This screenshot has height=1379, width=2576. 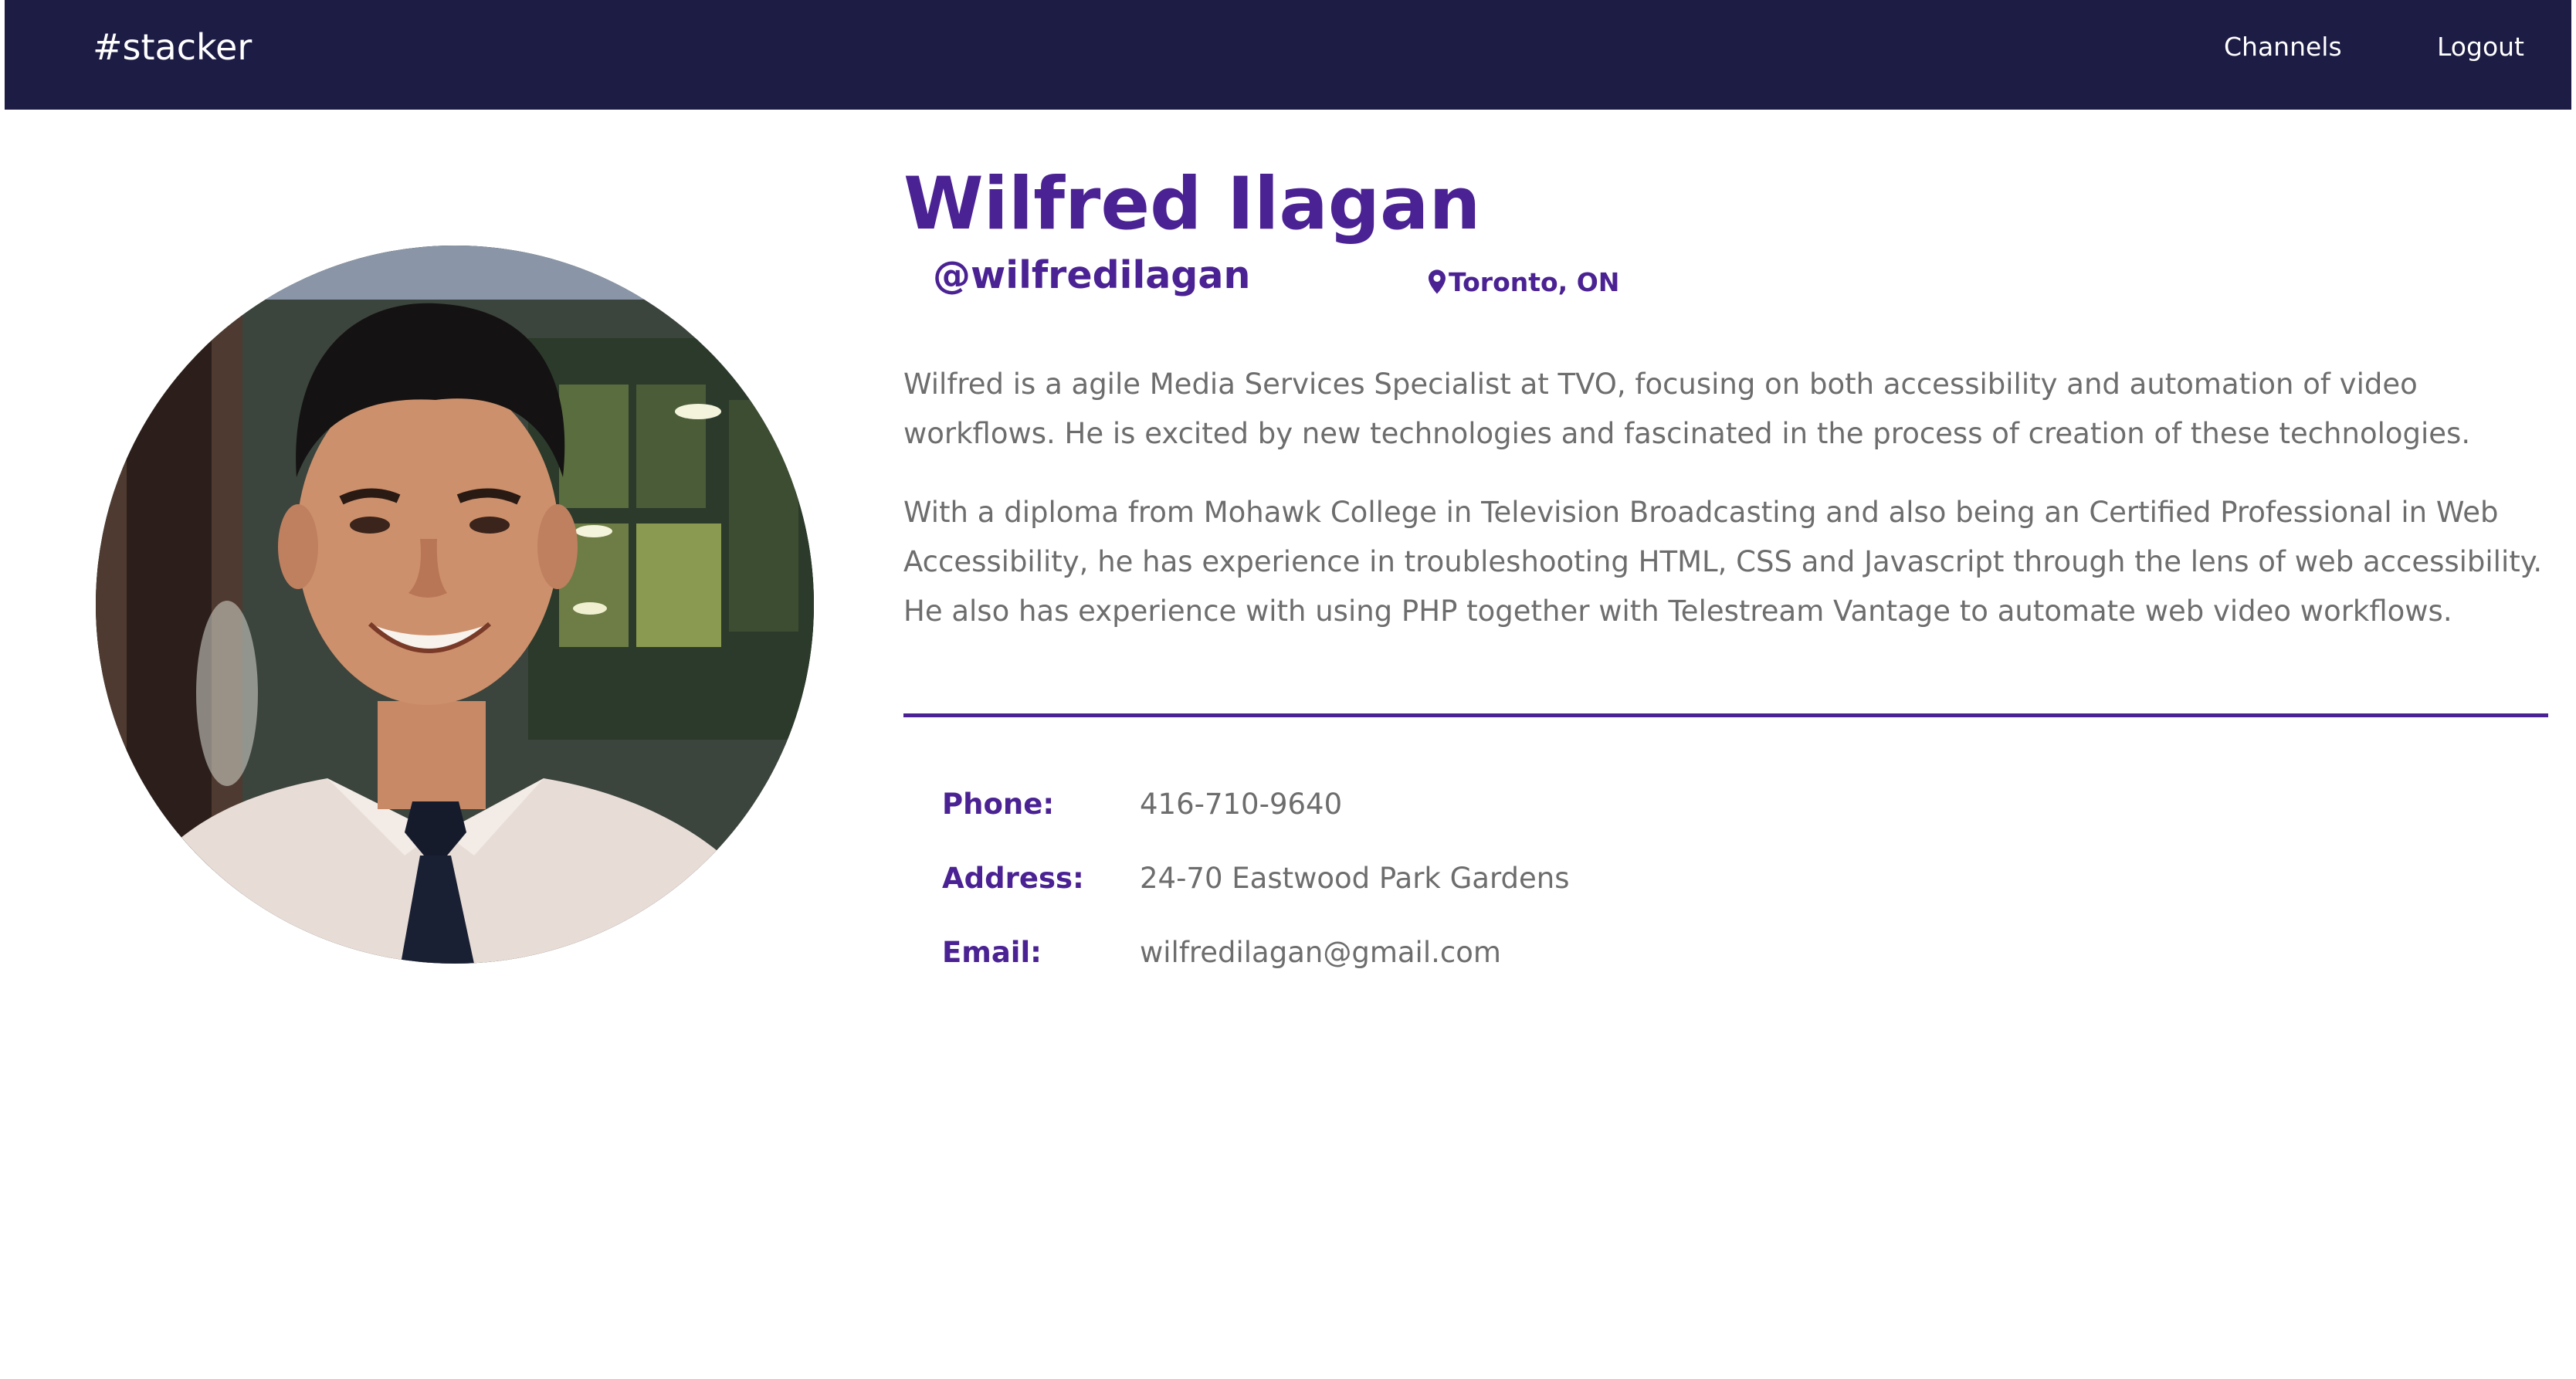 I want to click on contact-row-address: Address: 24-70 Eastwood Park Gardens, so click(x=1405, y=879).